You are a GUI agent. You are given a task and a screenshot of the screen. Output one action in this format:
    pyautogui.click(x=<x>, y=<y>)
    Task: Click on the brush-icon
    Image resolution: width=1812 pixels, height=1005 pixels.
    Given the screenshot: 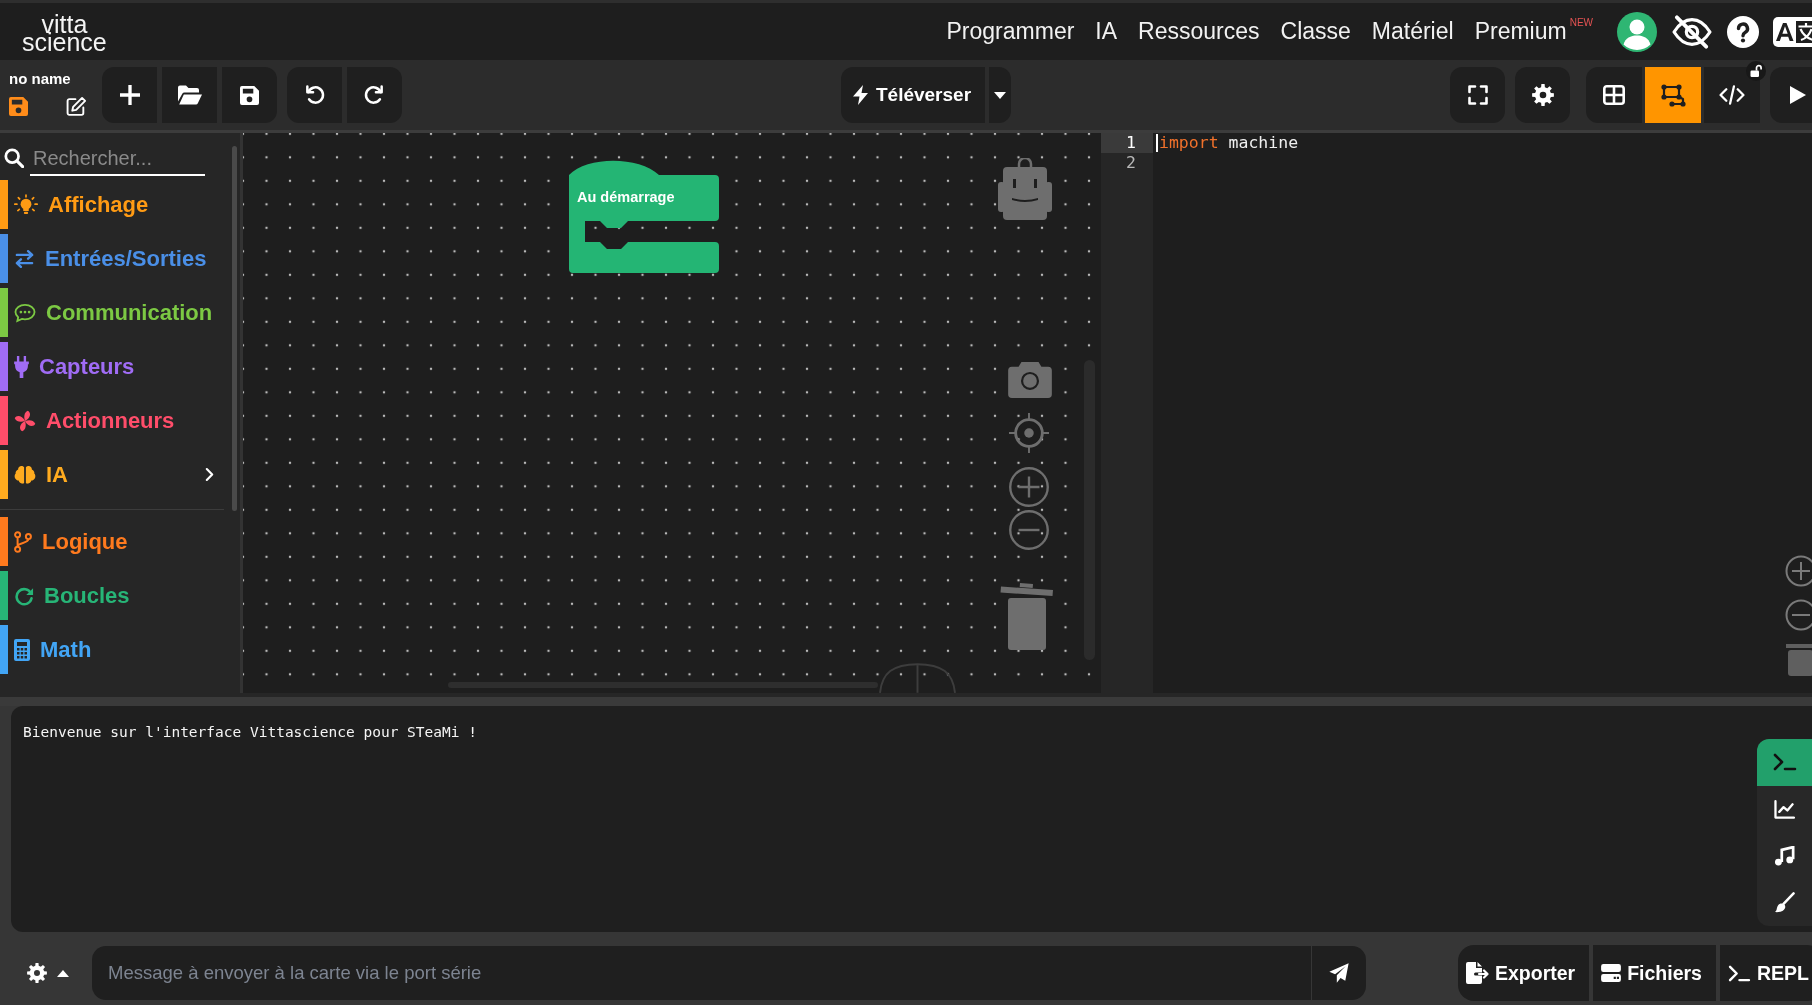 What is the action you would take?
    pyautogui.click(x=1784, y=903)
    